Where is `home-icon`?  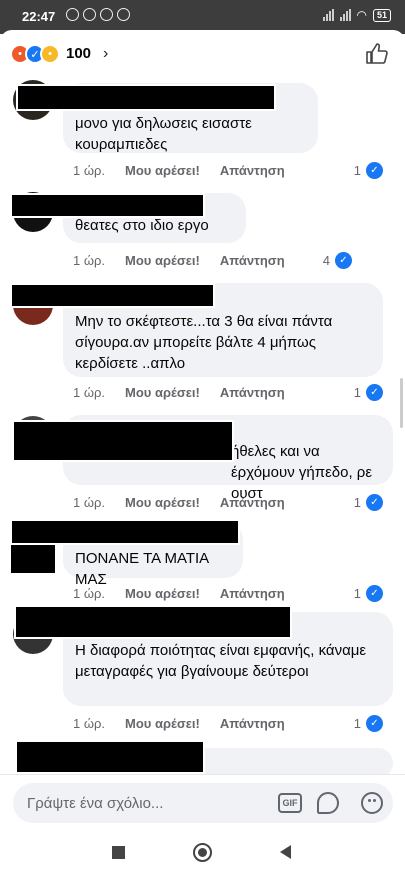
home-icon is located at coordinates (202, 852).